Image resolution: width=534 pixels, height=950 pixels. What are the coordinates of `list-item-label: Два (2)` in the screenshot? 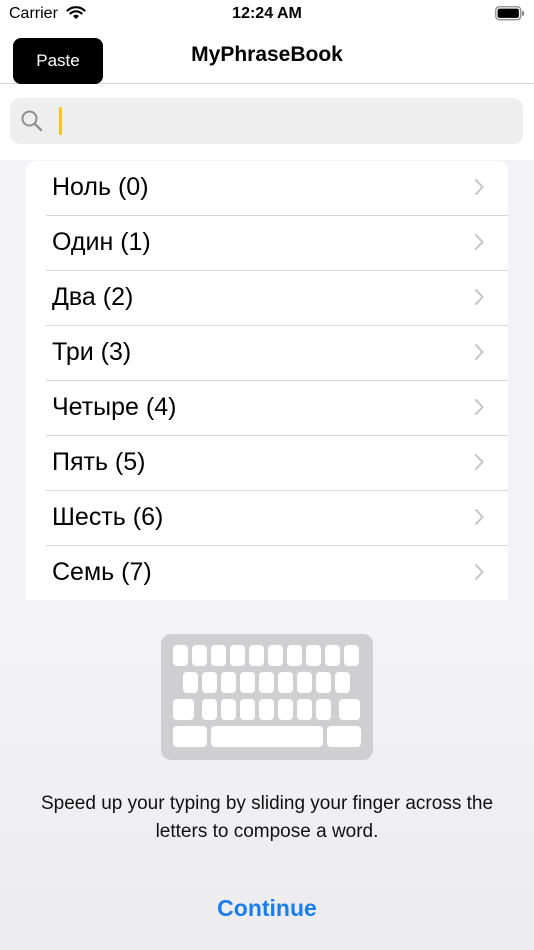 It's located at (93, 297).